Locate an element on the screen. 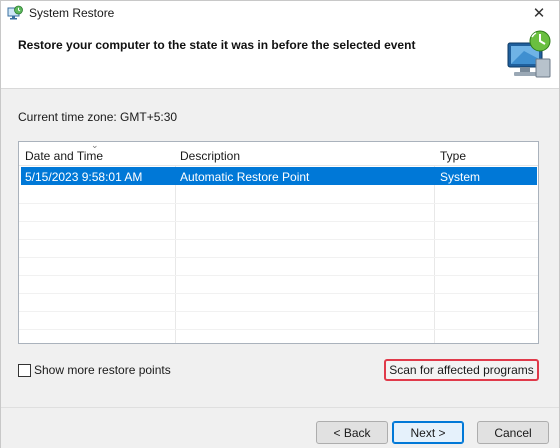 The image size is (560, 448). show-more-checkbox is located at coordinates (24, 370).